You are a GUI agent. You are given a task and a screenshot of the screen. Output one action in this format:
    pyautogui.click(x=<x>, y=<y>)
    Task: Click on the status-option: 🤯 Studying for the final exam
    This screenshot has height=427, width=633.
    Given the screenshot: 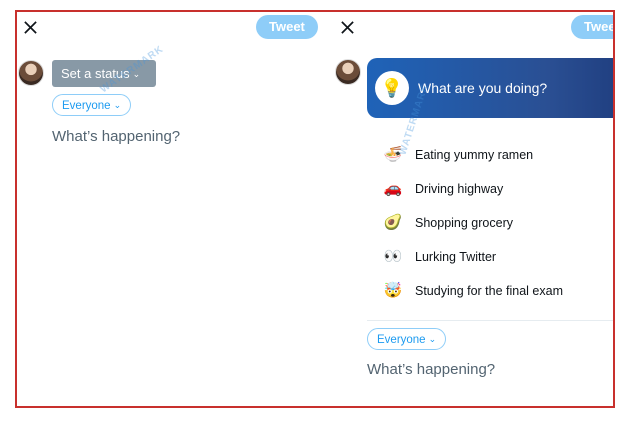 What is the action you would take?
    pyautogui.click(x=498, y=291)
    